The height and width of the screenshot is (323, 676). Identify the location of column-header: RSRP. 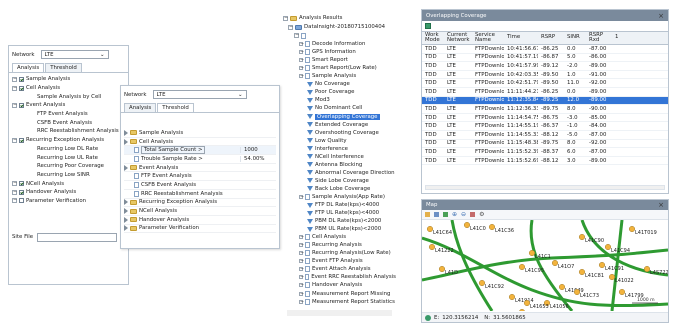
(551, 38).